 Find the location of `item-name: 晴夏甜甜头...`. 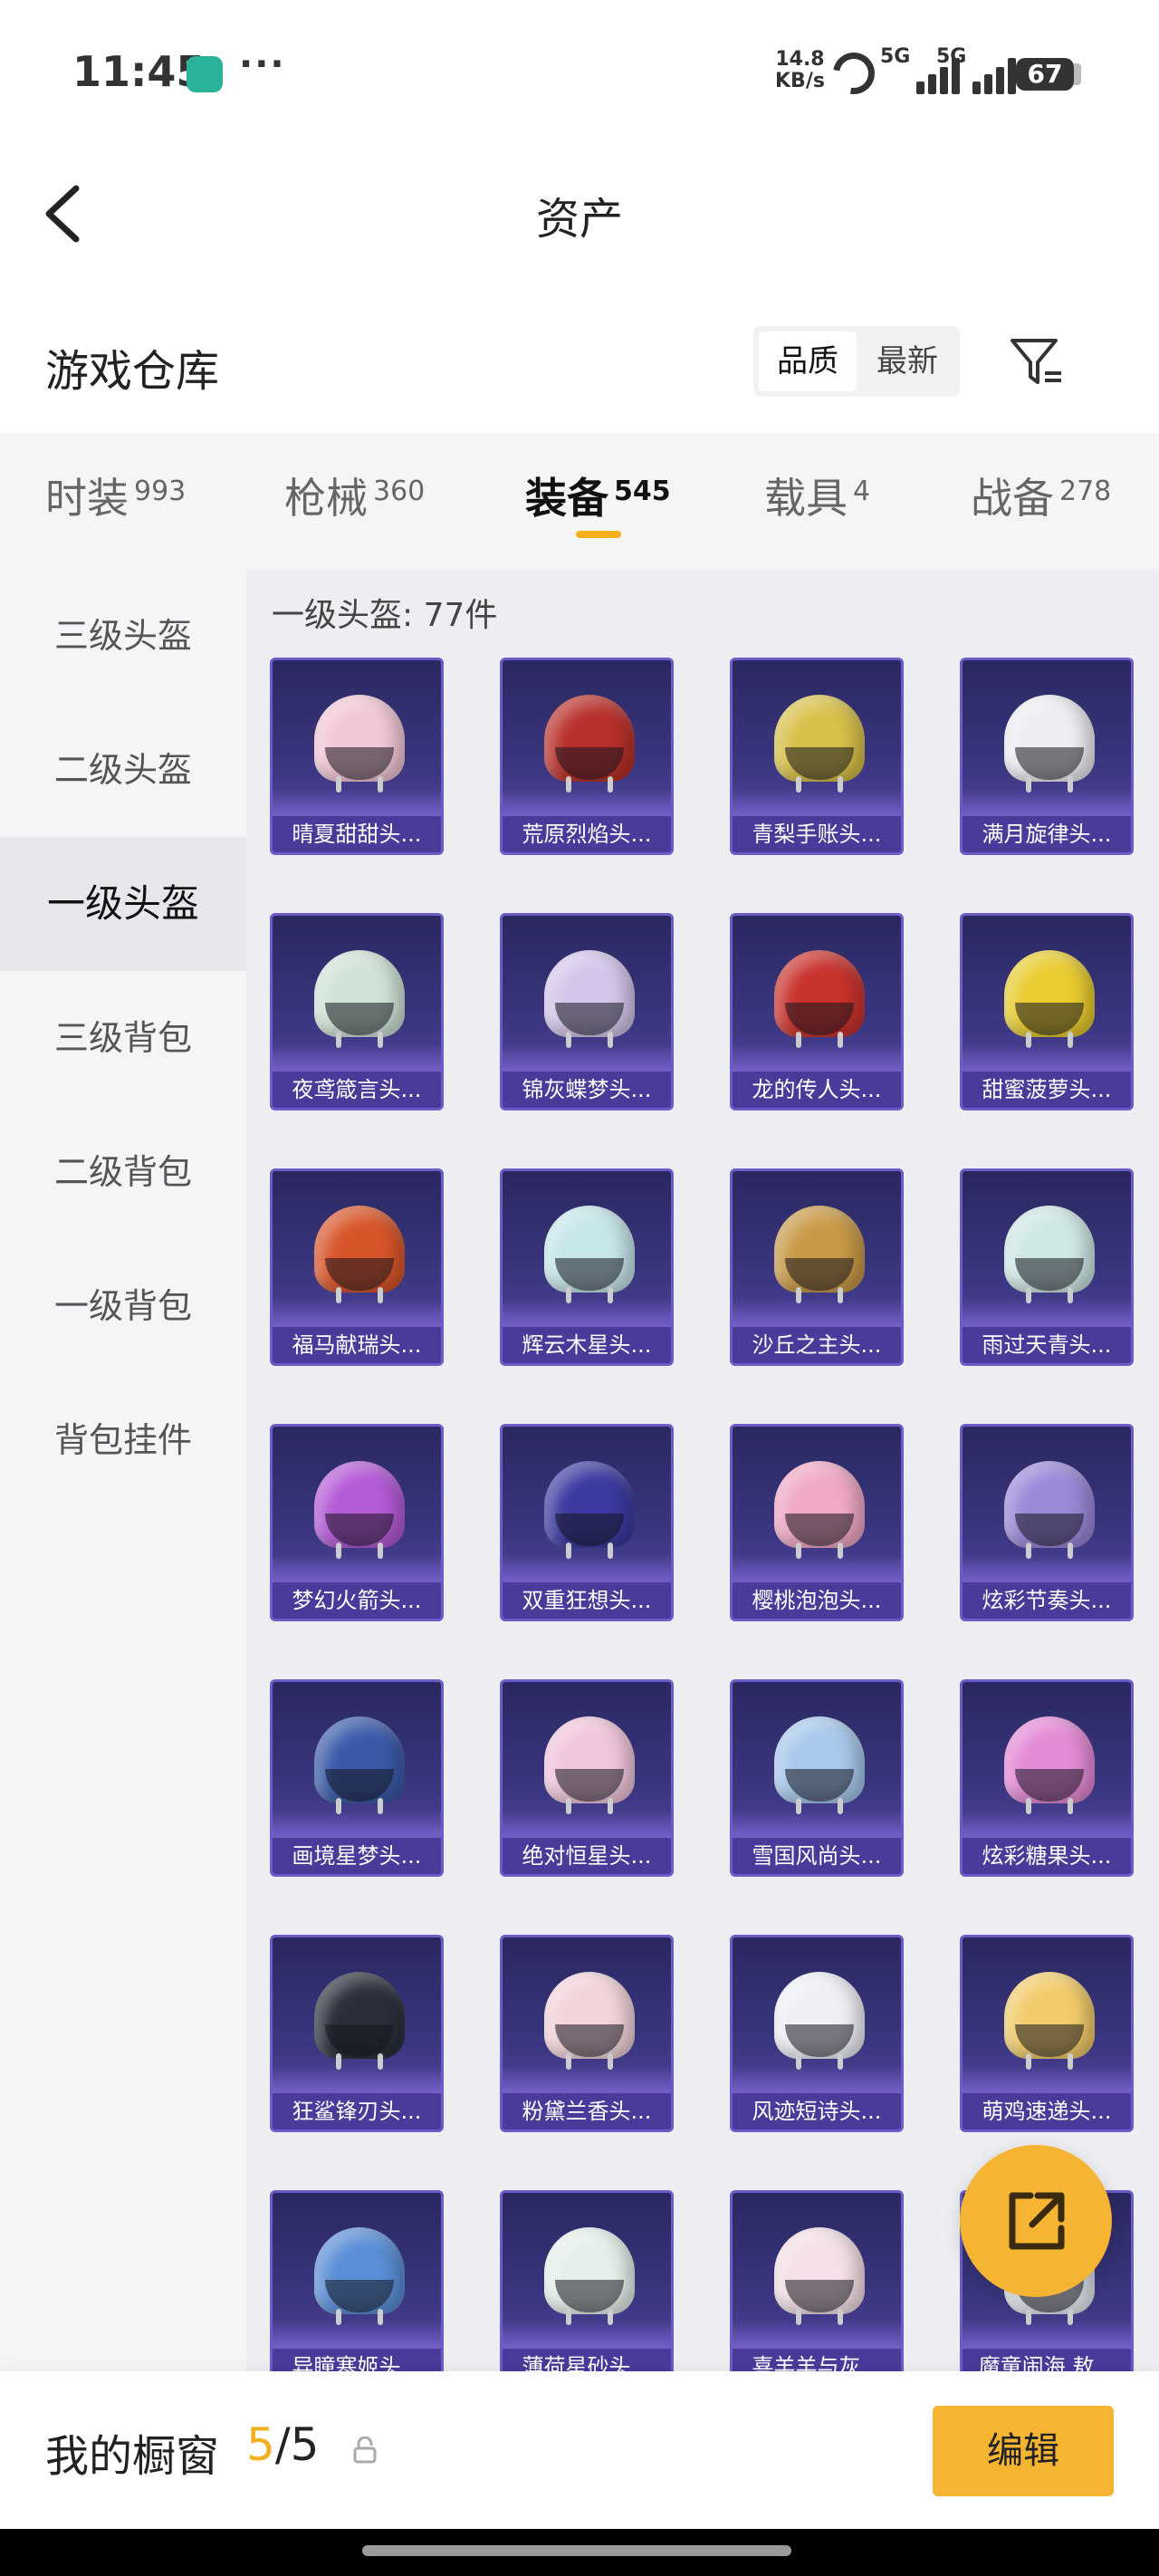

item-name: 晴夏甜甜头... is located at coordinates (357, 834).